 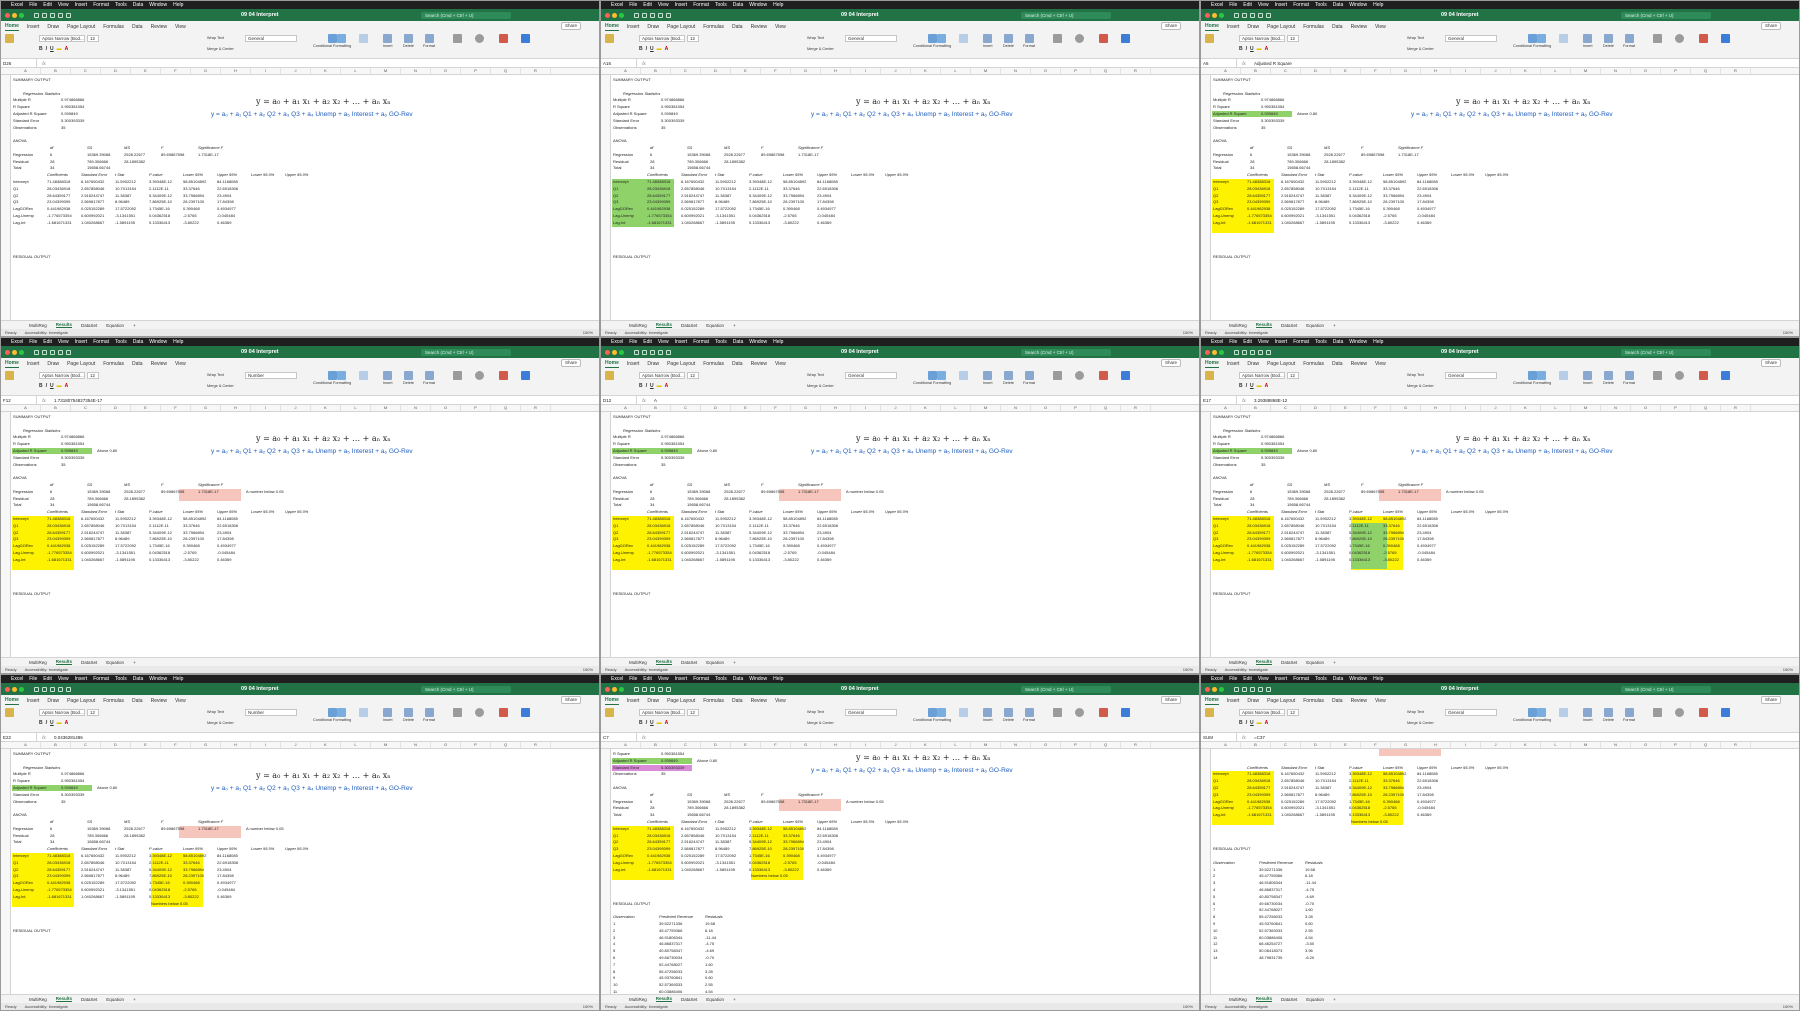 What do you see at coordinates (76, 400) in the screenshot?
I see `formula-input: 1.73180754827354E-17` at bounding box center [76, 400].